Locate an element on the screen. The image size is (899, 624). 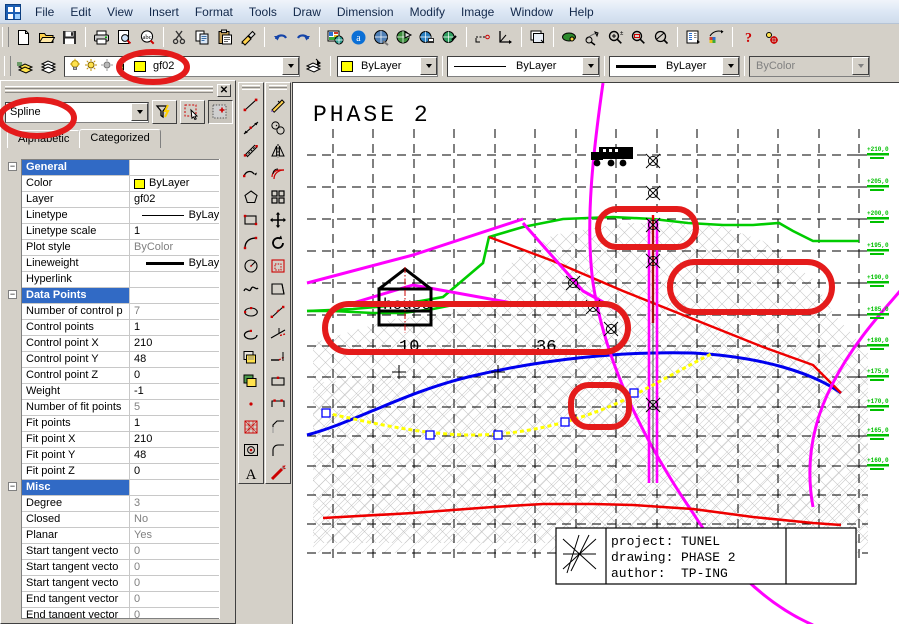
distance-icon is located at coordinates (482, 37).